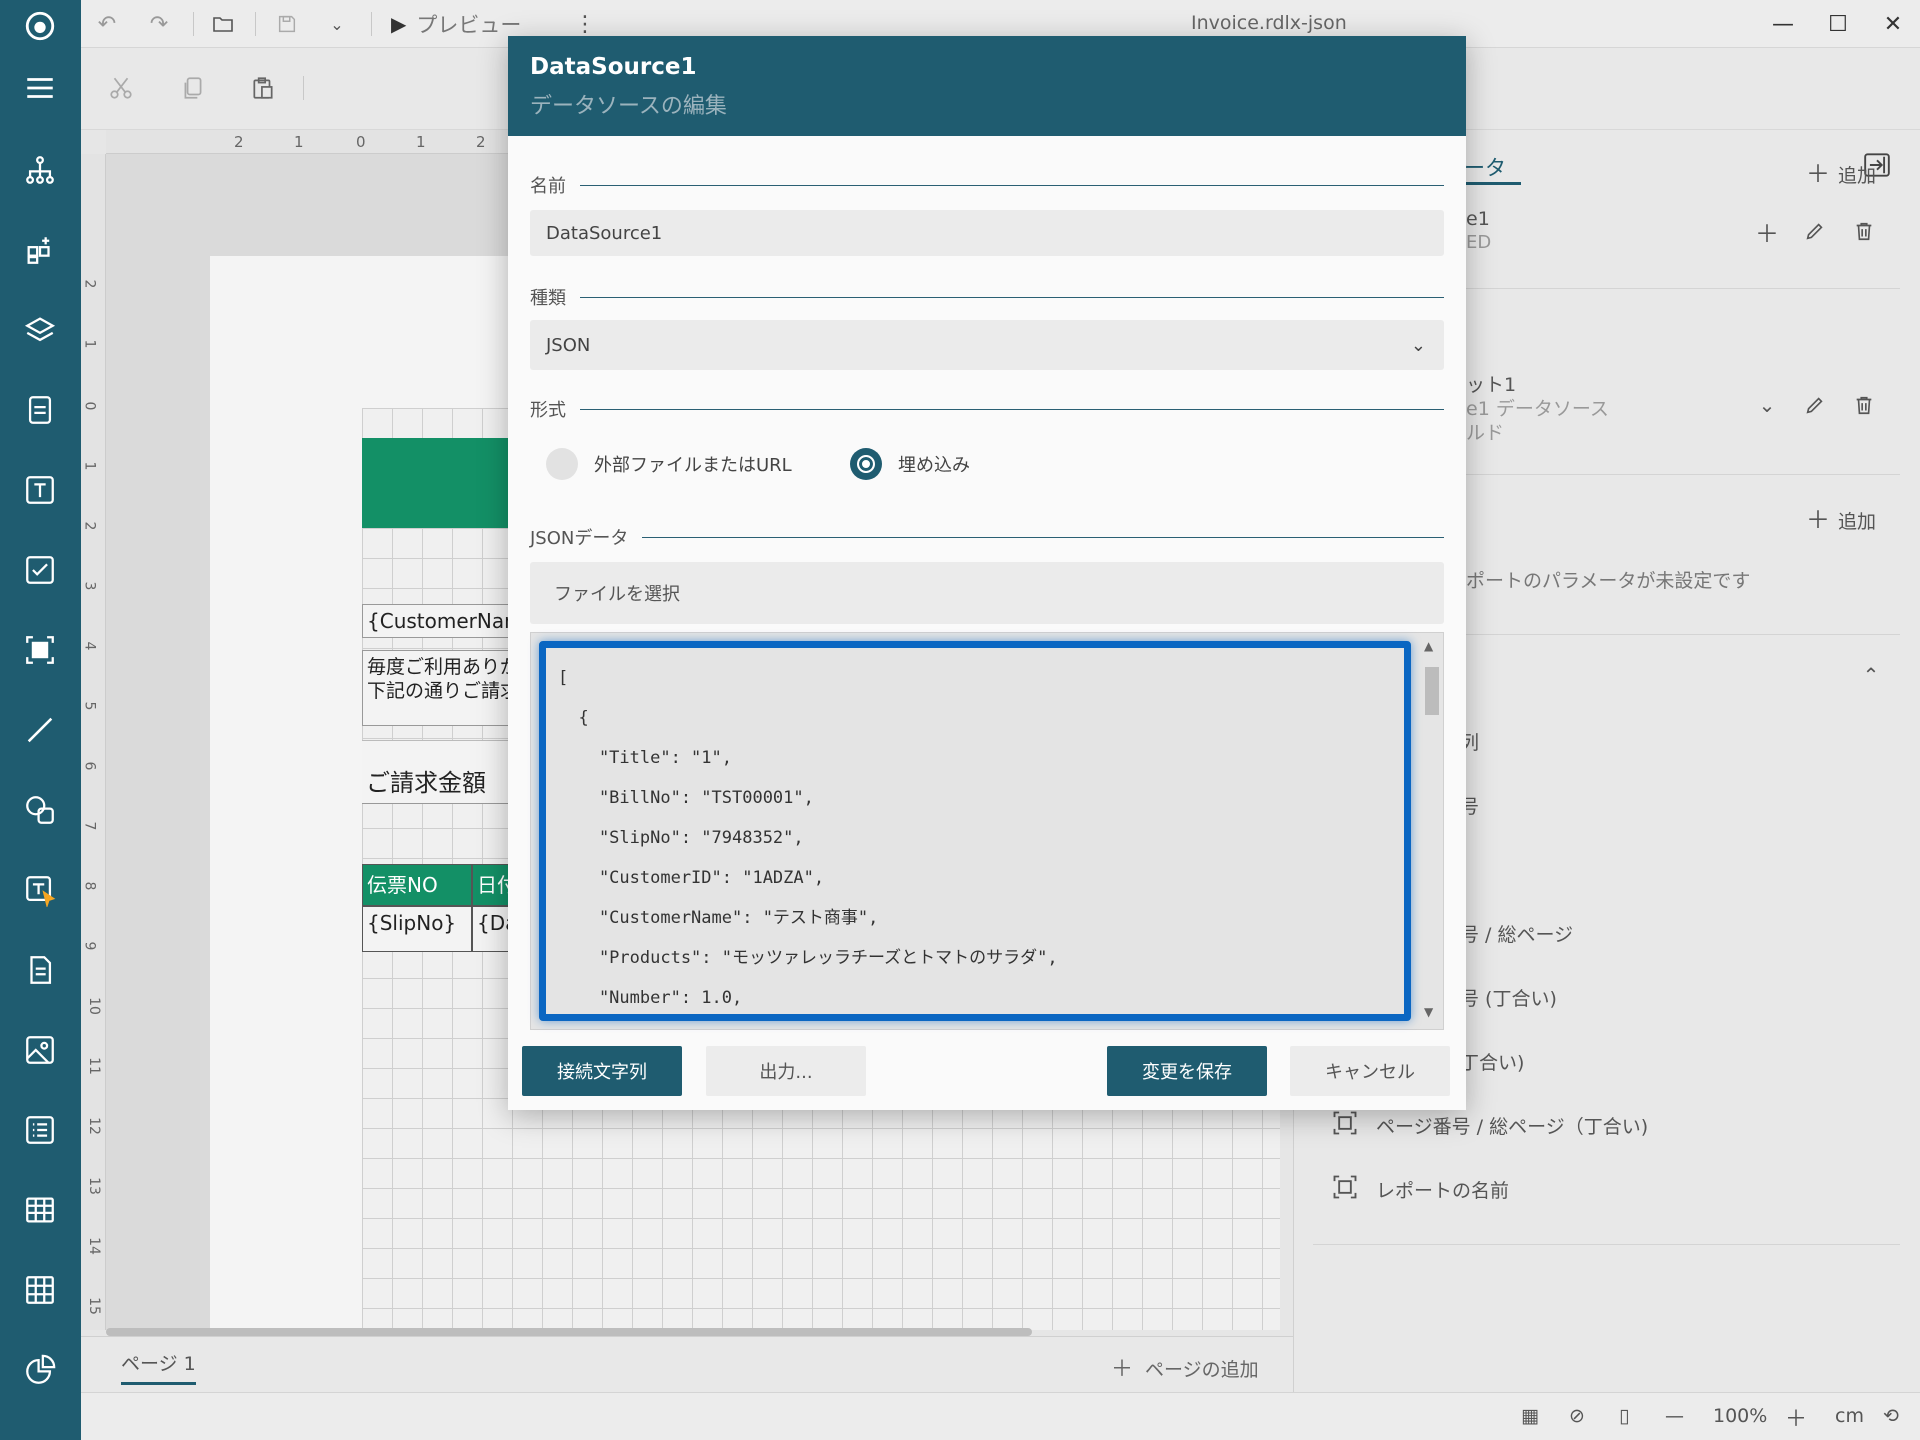  What do you see at coordinates (1485, 433) in the screenshot?
I see `dataset-fields: ルド` at bounding box center [1485, 433].